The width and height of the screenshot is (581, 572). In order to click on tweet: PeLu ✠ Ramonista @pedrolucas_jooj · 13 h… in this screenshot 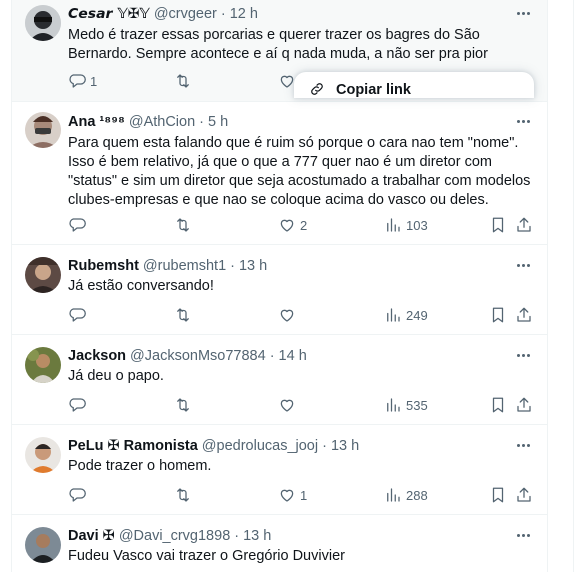, I will do `click(279, 470)`.